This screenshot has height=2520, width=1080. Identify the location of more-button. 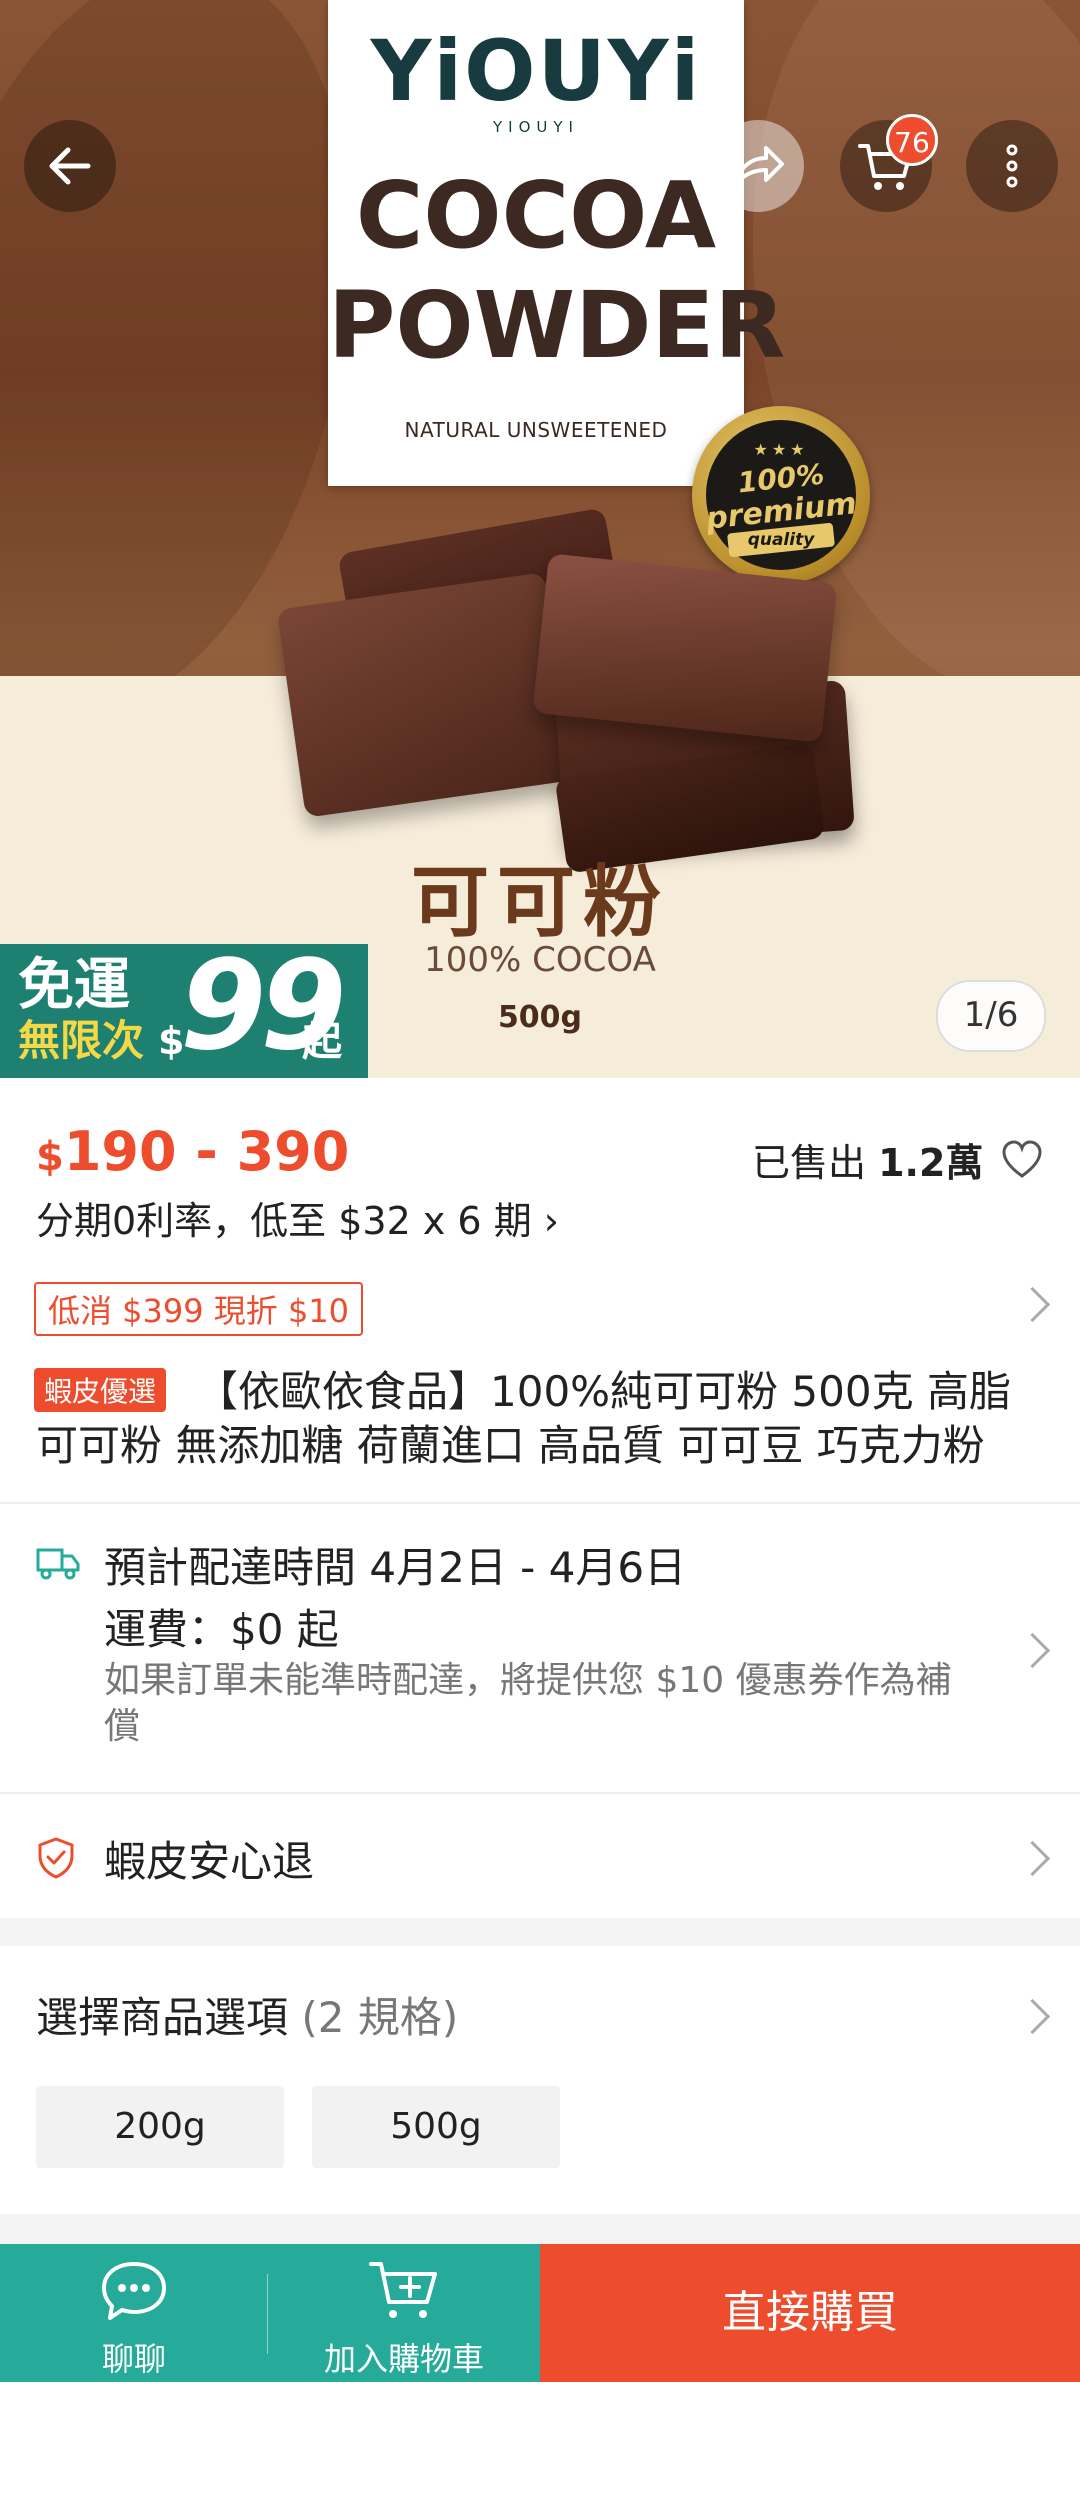
(1012, 166).